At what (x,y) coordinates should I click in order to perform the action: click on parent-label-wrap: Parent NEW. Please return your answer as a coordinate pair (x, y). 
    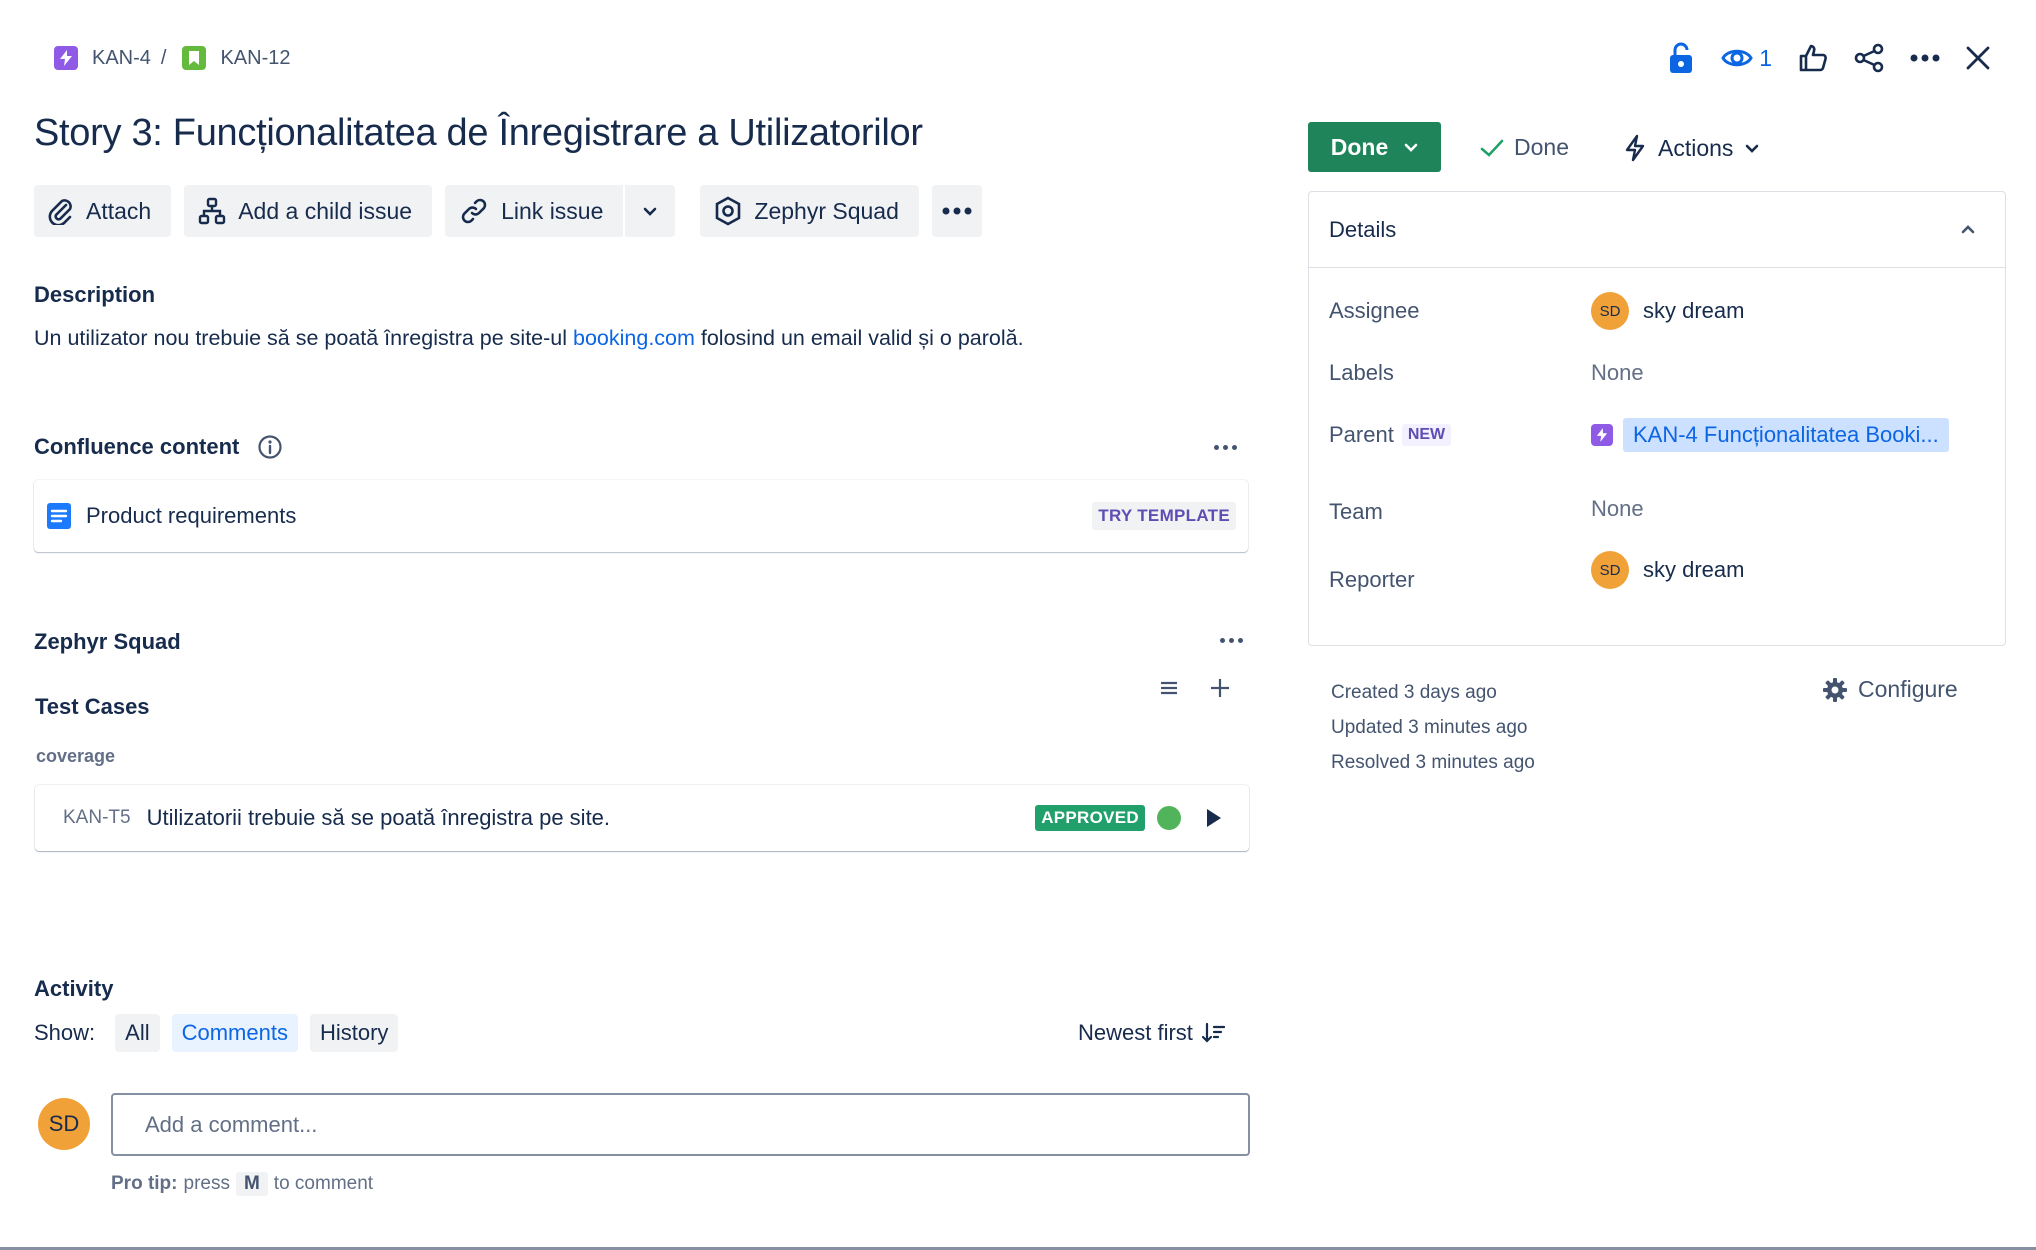
    Looking at the image, I should click on (1460, 435).